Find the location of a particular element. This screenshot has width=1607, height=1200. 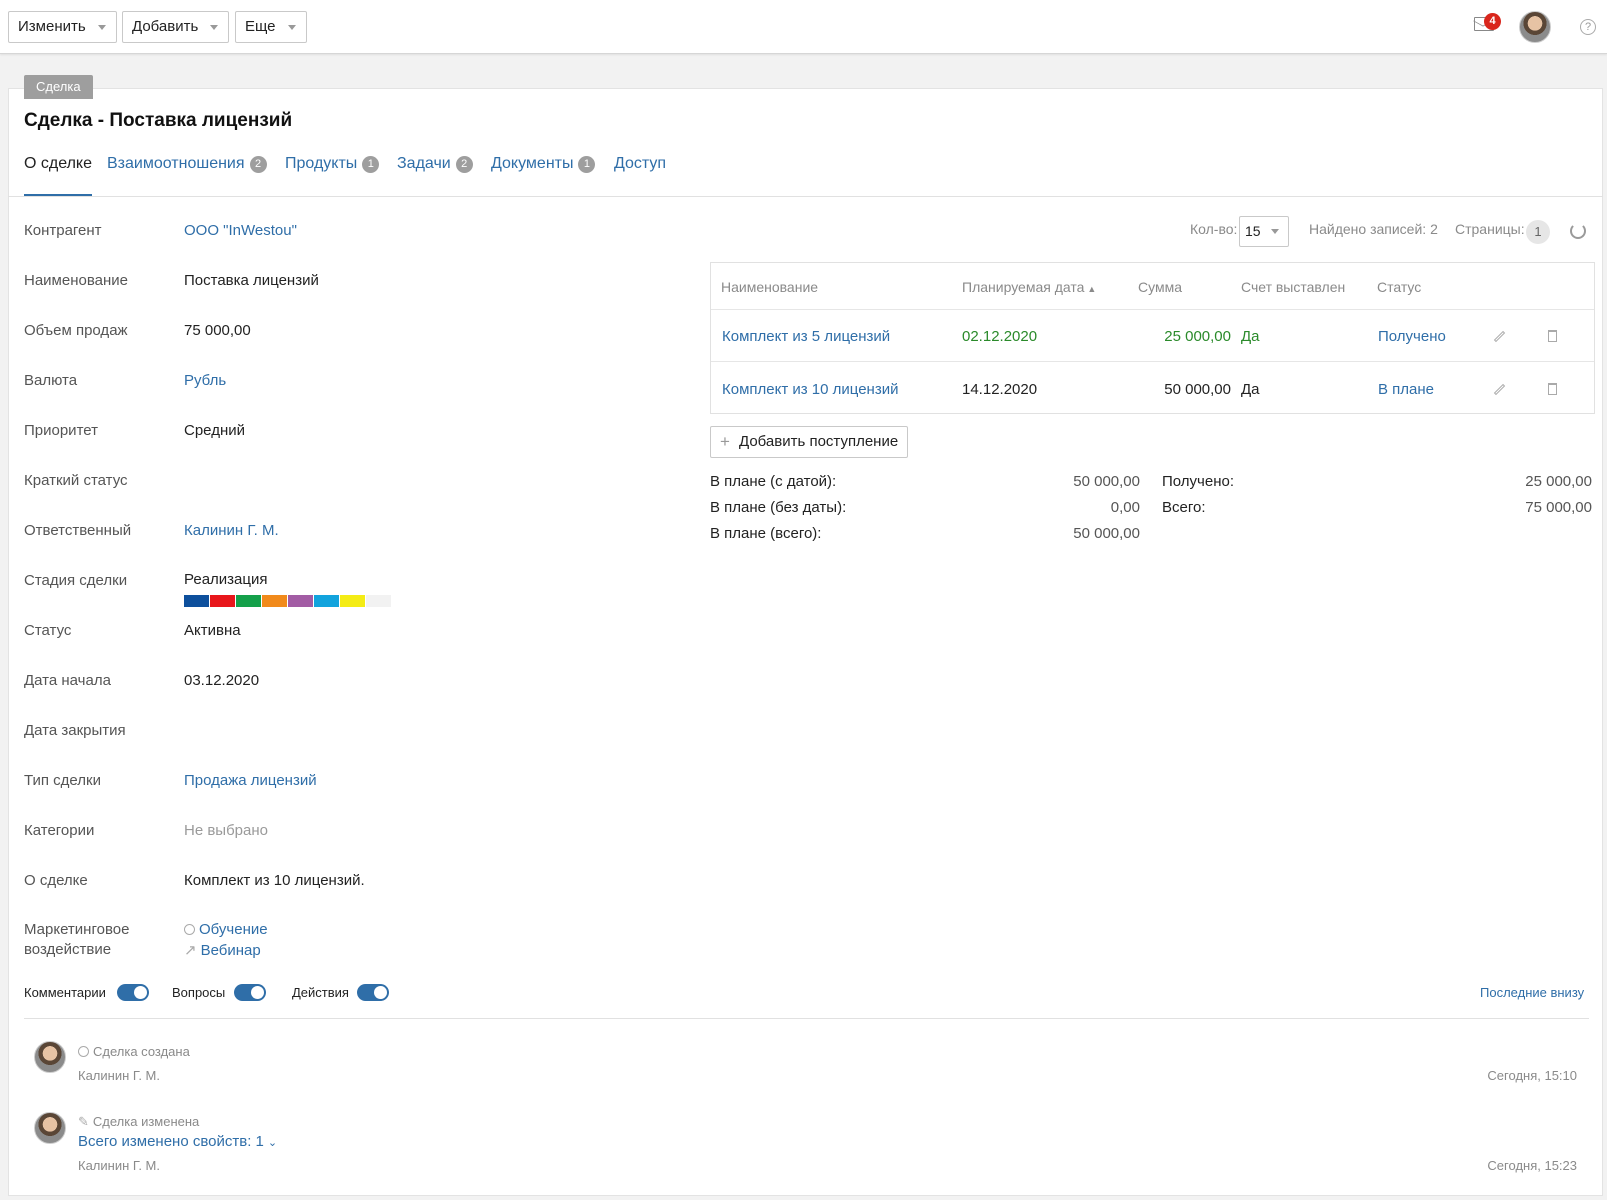

tab-label: Документы is located at coordinates (532, 163).